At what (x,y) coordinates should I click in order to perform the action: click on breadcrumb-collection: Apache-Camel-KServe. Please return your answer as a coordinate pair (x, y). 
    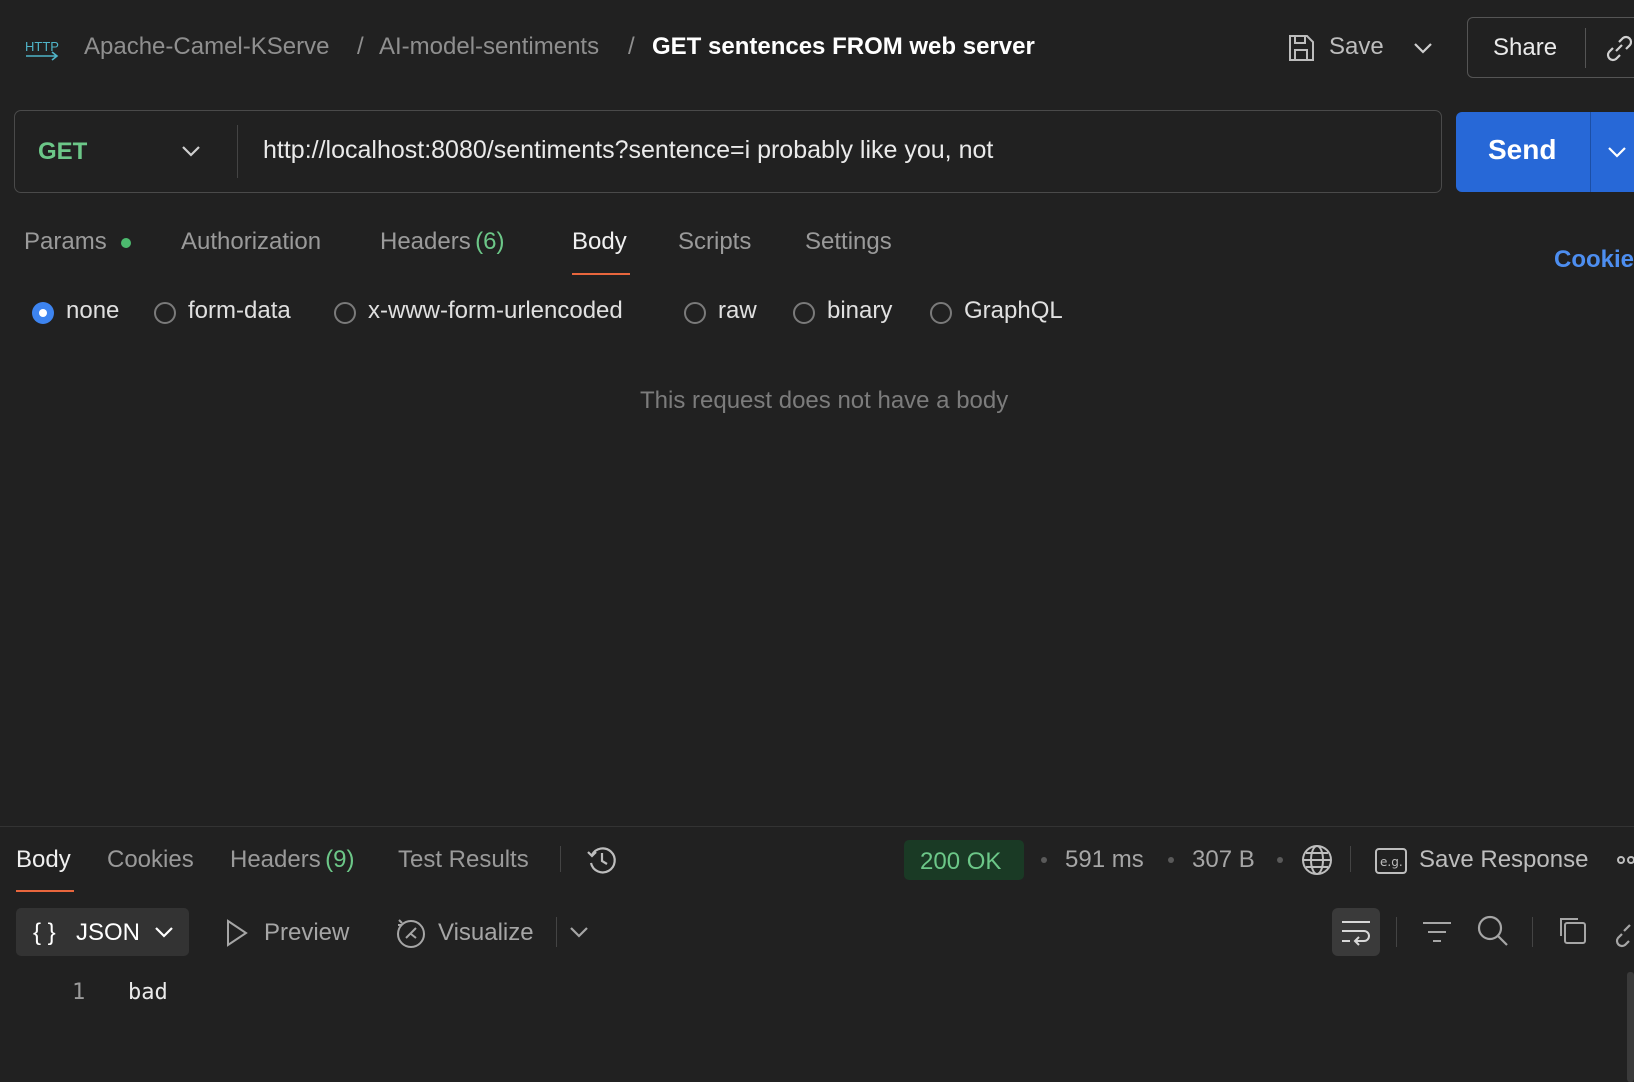
    Looking at the image, I should click on (206, 47).